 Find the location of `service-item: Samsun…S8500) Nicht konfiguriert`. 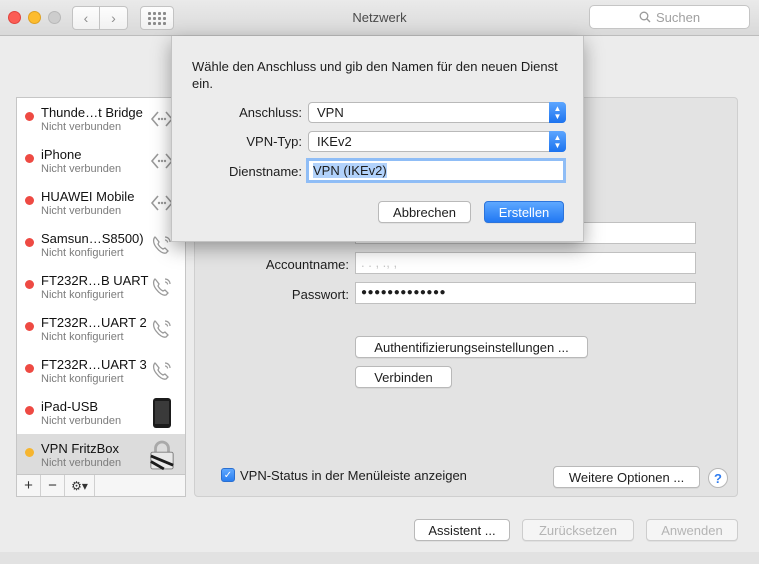

service-item: Samsun…S8500) Nicht konfiguriert is located at coordinates (101, 245).